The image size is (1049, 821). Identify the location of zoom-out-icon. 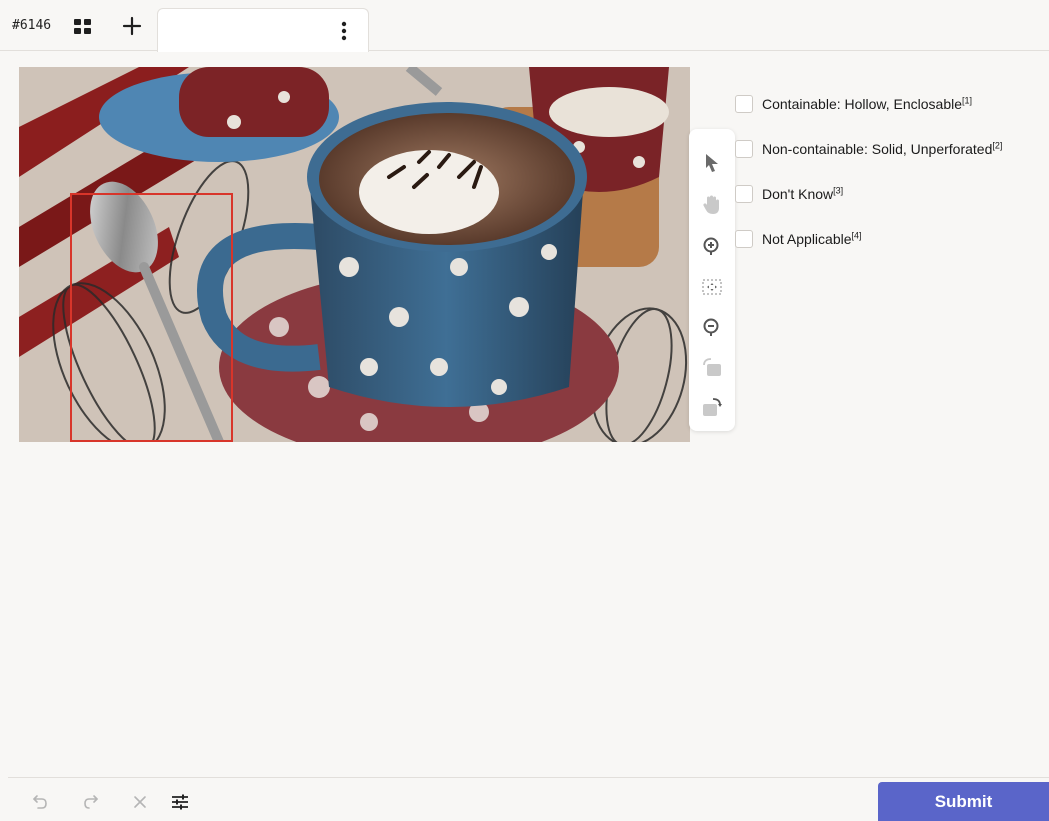
(712, 327).